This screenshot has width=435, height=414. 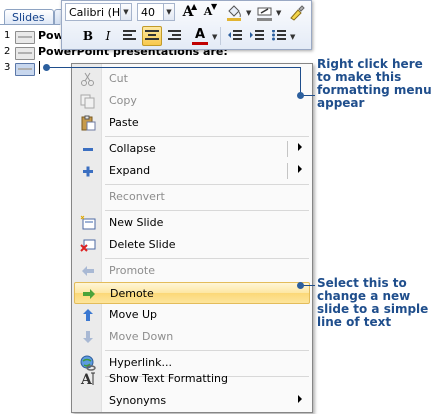 I want to click on font-name-field: Calibri (H, so click(x=93, y=12).